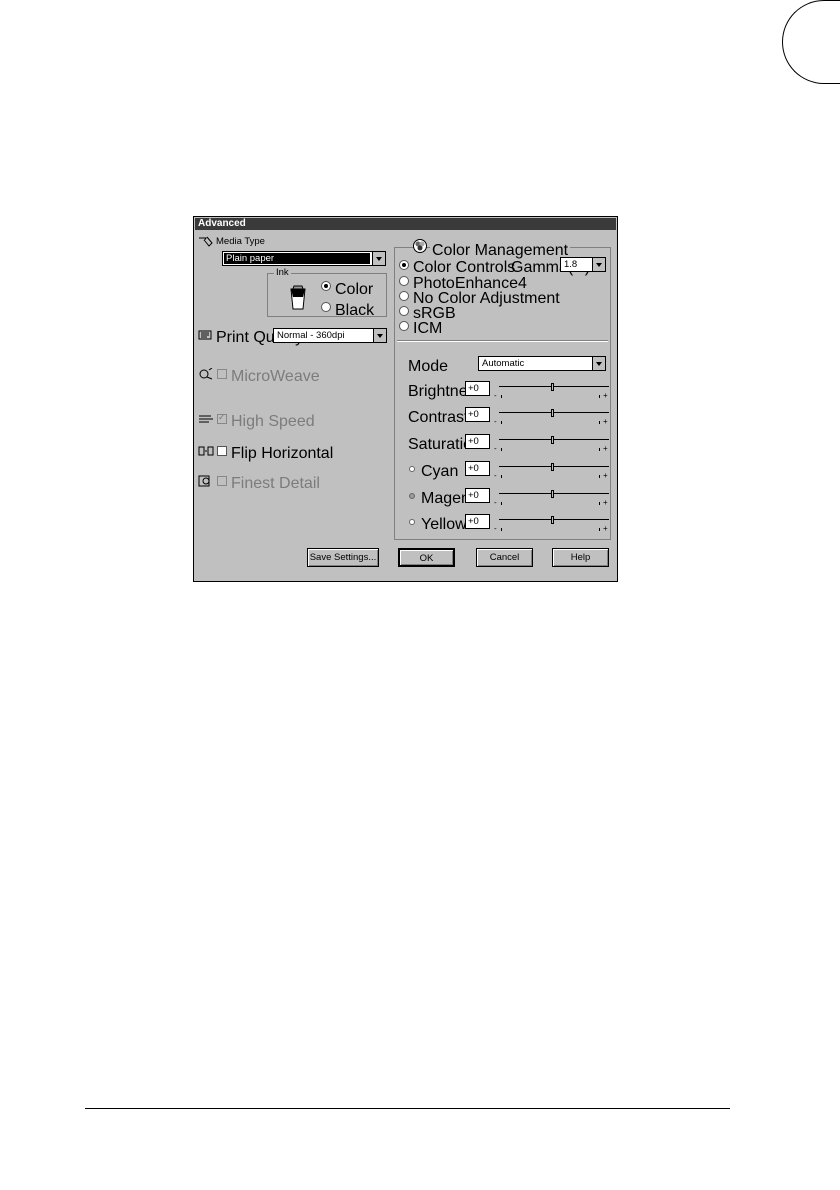  What do you see at coordinates (205, 335) in the screenshot?
I see `print-quality-icon` at bounding box center [205, 335].